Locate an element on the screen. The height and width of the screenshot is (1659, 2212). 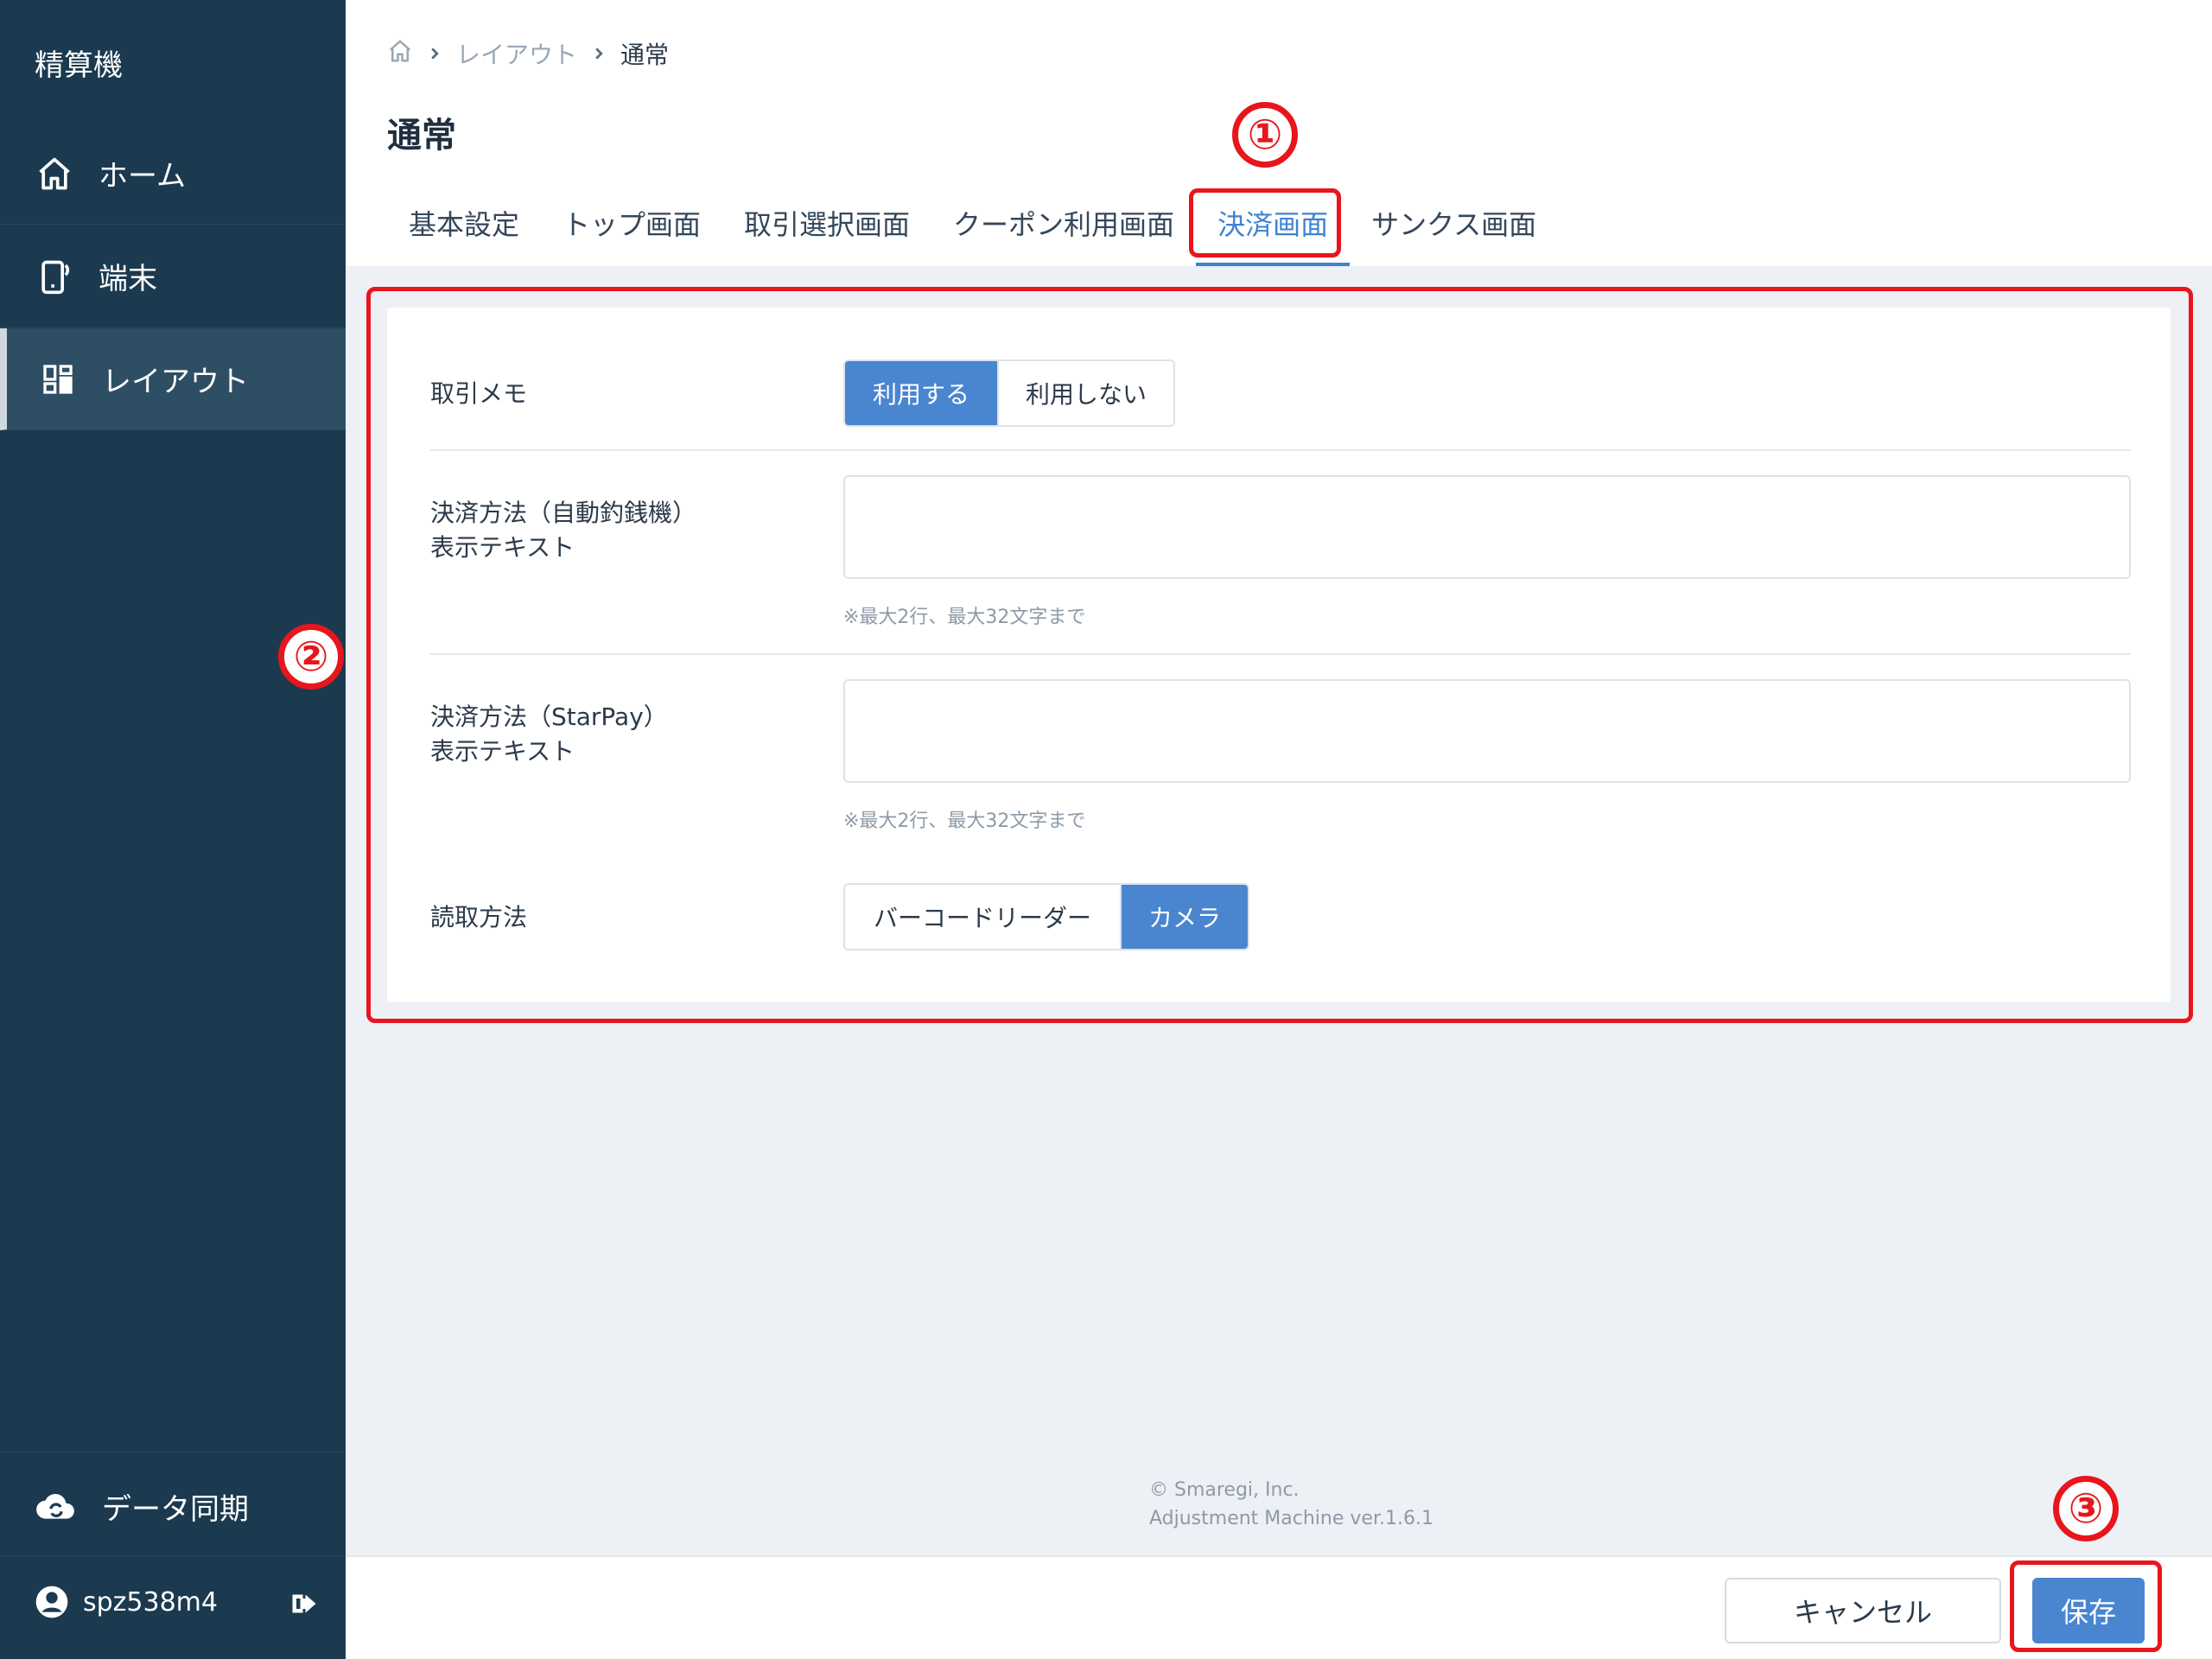
breadcrumb-home-icon is located at coordinates (400, 54).